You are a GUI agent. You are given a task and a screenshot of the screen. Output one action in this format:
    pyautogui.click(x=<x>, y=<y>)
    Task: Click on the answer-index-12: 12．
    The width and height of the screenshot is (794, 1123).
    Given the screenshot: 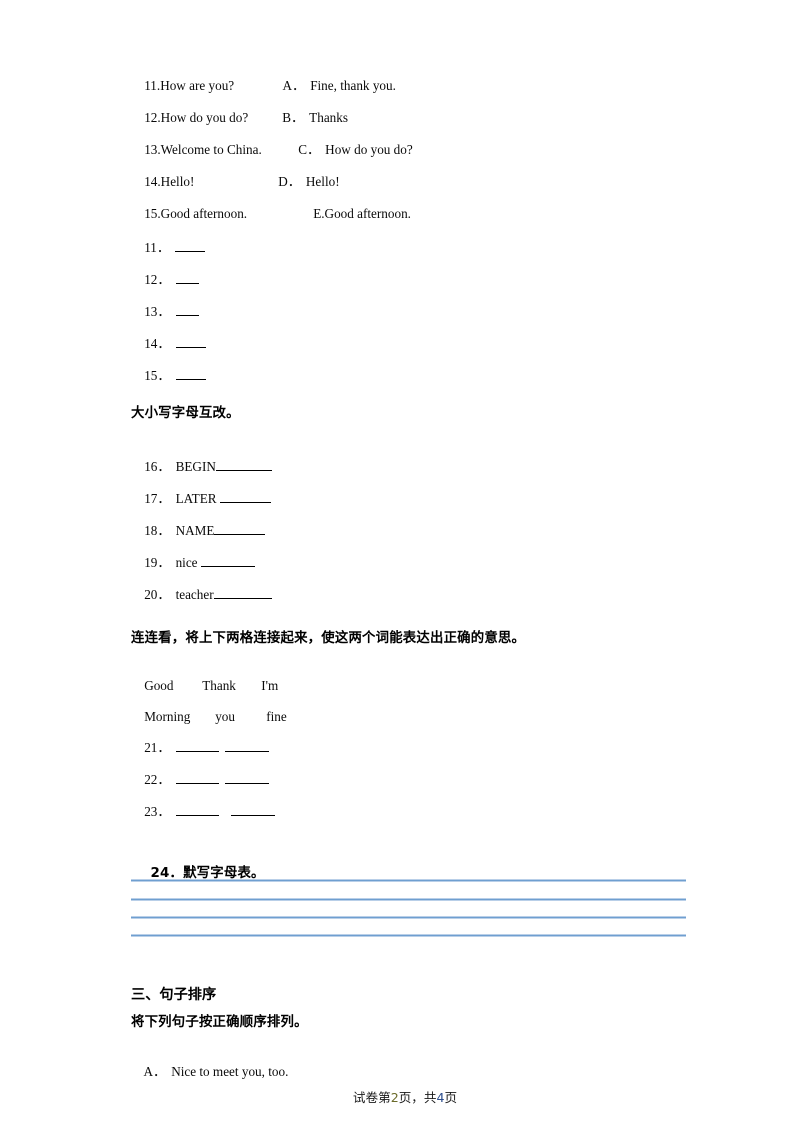 What is the action you would take?
    pyautogui.click(x=157, y=279)
    